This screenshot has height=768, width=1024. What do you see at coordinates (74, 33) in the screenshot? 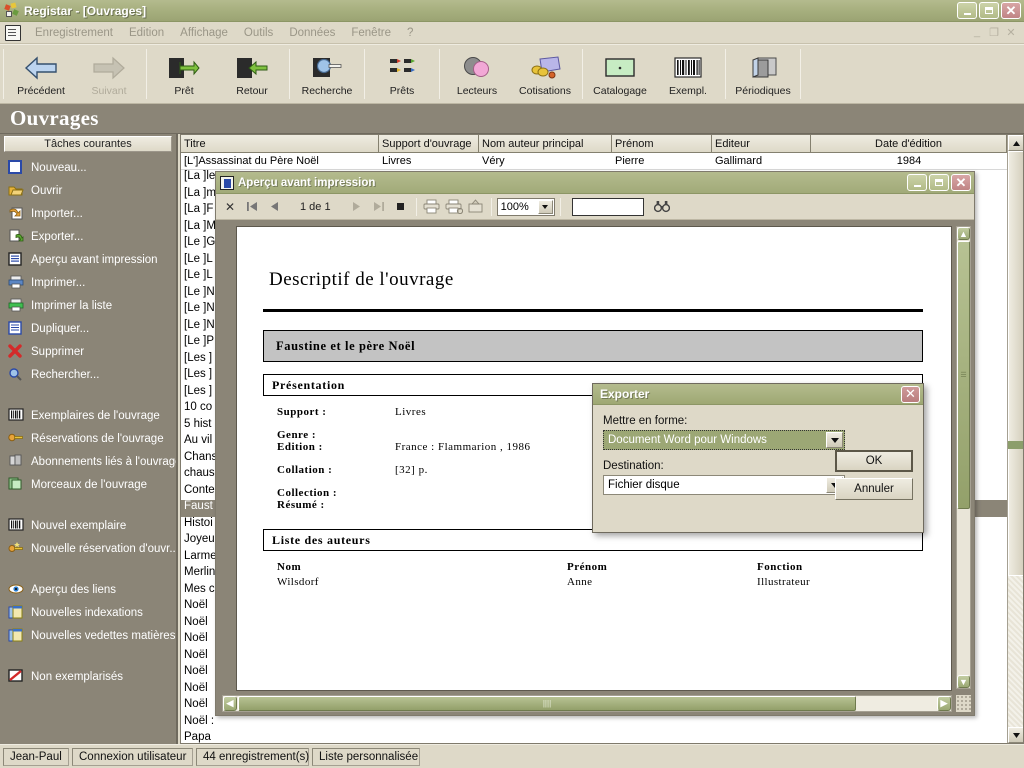
I see `menu-item-enregistrement: Enregistrement` at bounding box center [74, 33].